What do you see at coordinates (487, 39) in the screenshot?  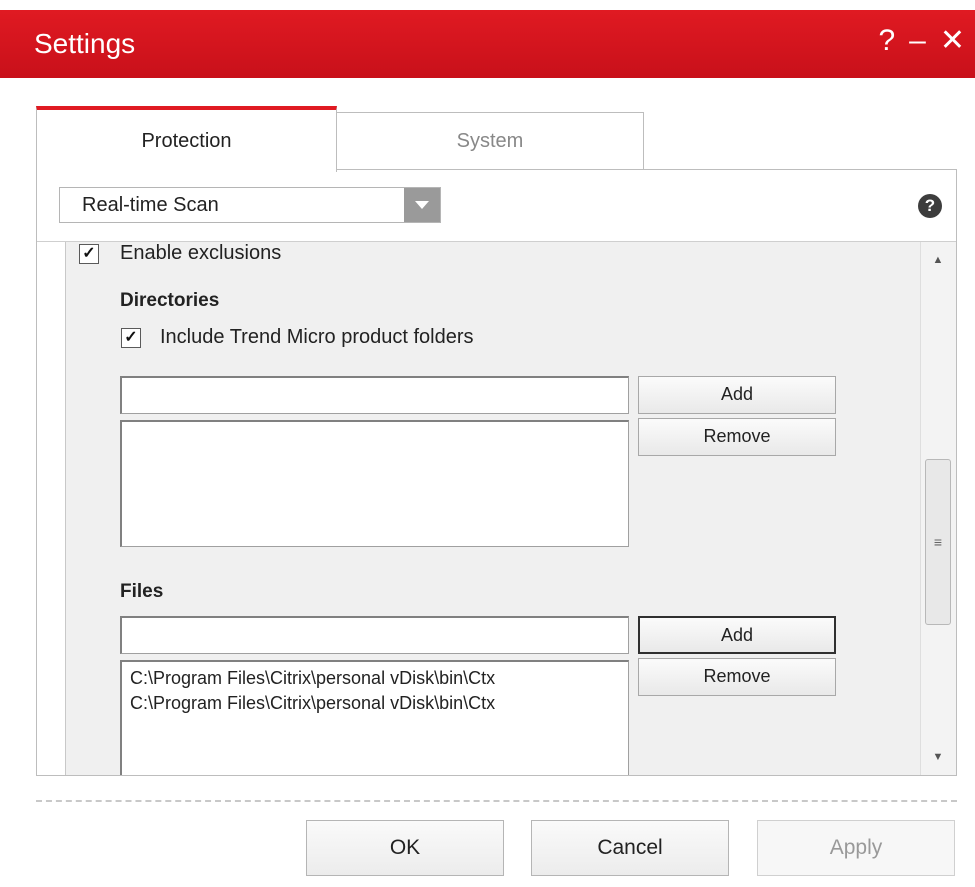 I see `title-bar: Settings ? – ✕` at bounding box center [487, 39].